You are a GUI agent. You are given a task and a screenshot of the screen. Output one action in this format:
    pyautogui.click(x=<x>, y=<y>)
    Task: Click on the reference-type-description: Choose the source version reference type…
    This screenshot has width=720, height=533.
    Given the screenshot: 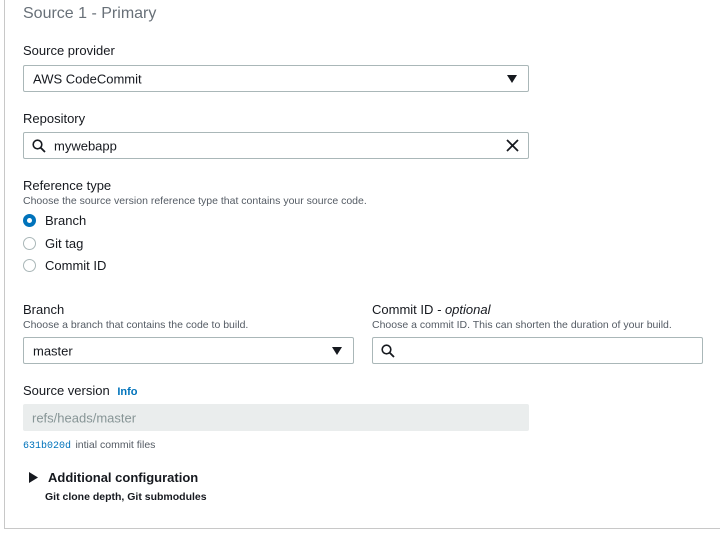 What is the action you would take?
    pyautogui.click(x=195, y=201)
    